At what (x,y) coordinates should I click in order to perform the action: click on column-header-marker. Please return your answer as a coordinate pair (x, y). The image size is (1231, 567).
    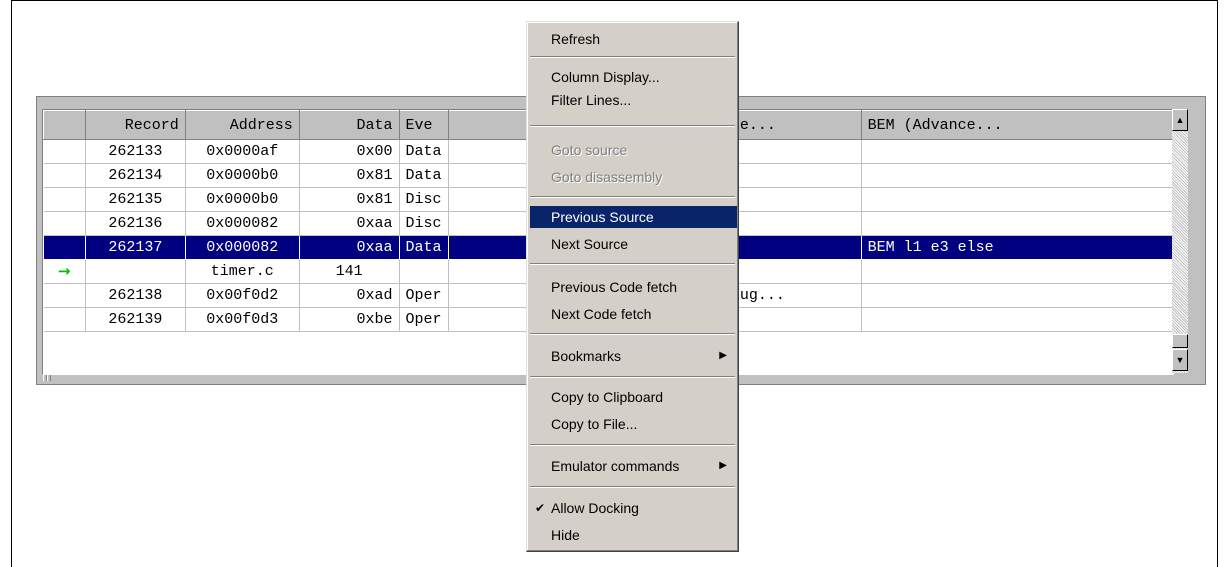
    Looking at the image, I should click on (64, 125).